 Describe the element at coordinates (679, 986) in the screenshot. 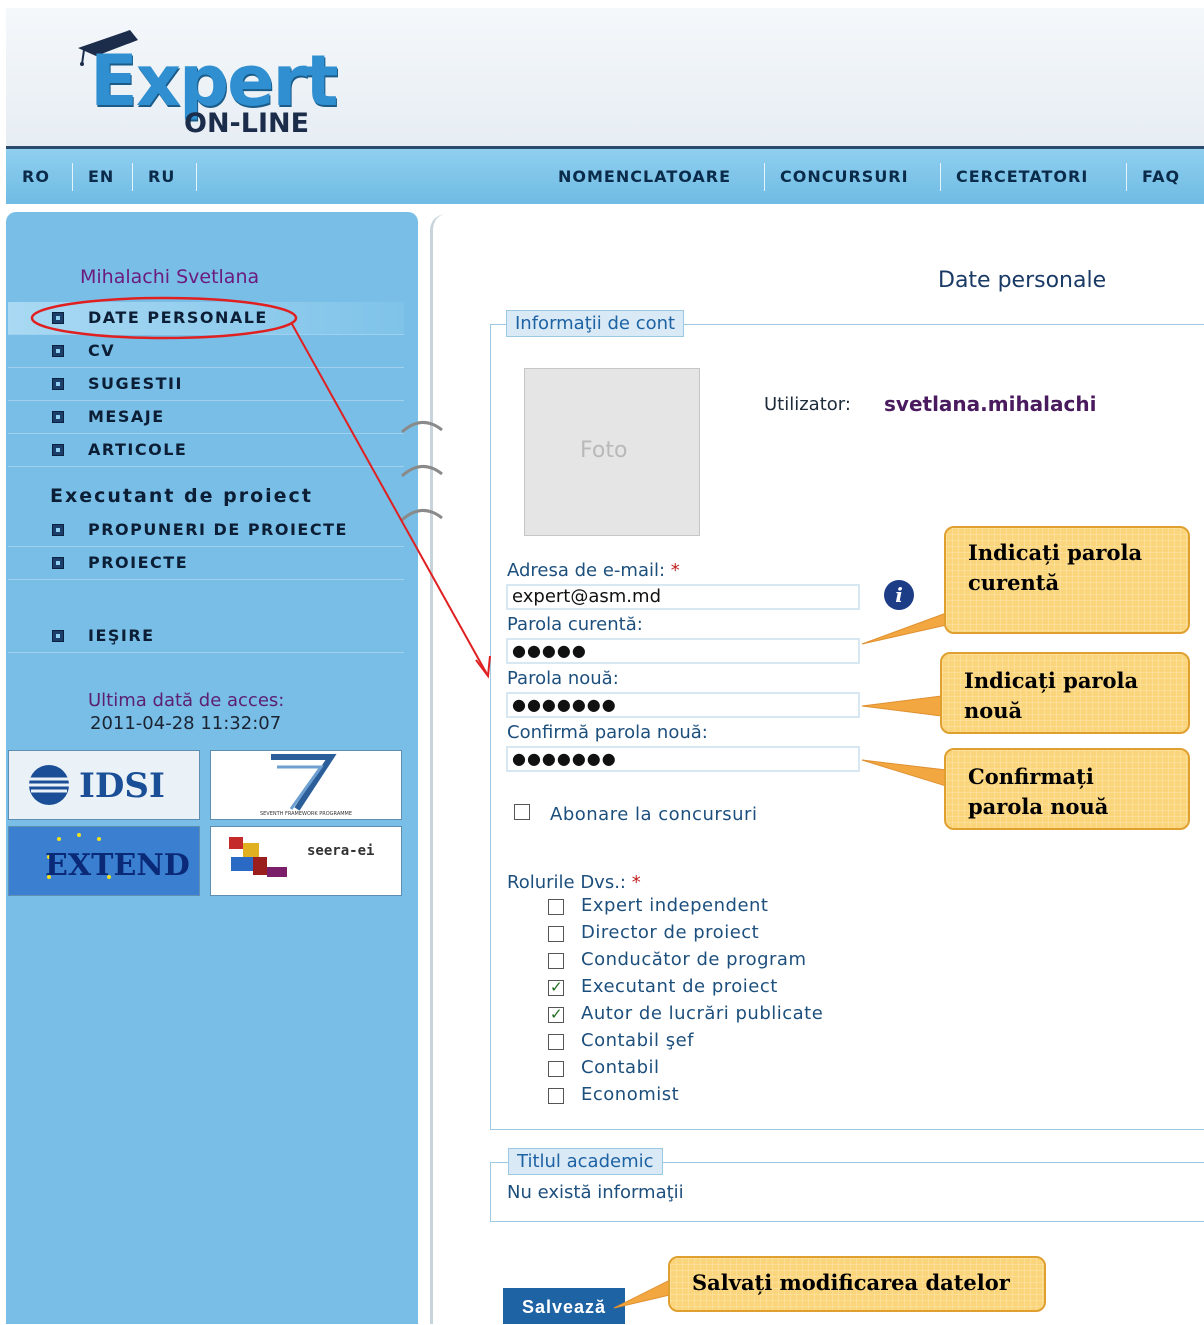

I see `role-label: Executant de proiect` at that location.